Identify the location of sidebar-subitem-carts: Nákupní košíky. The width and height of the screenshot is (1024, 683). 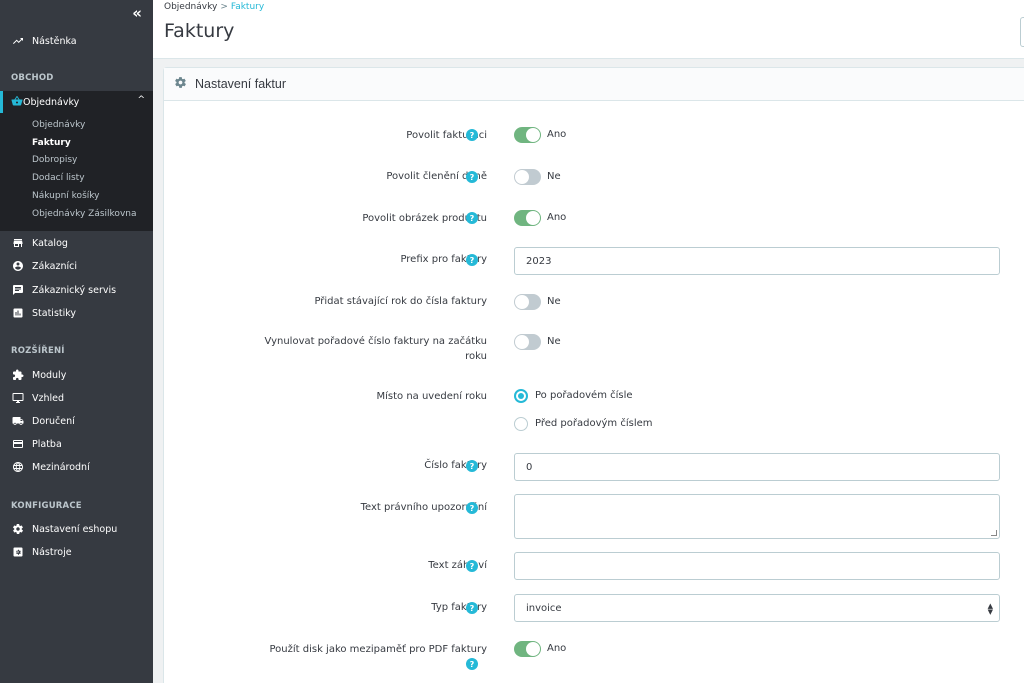
(65, 196).